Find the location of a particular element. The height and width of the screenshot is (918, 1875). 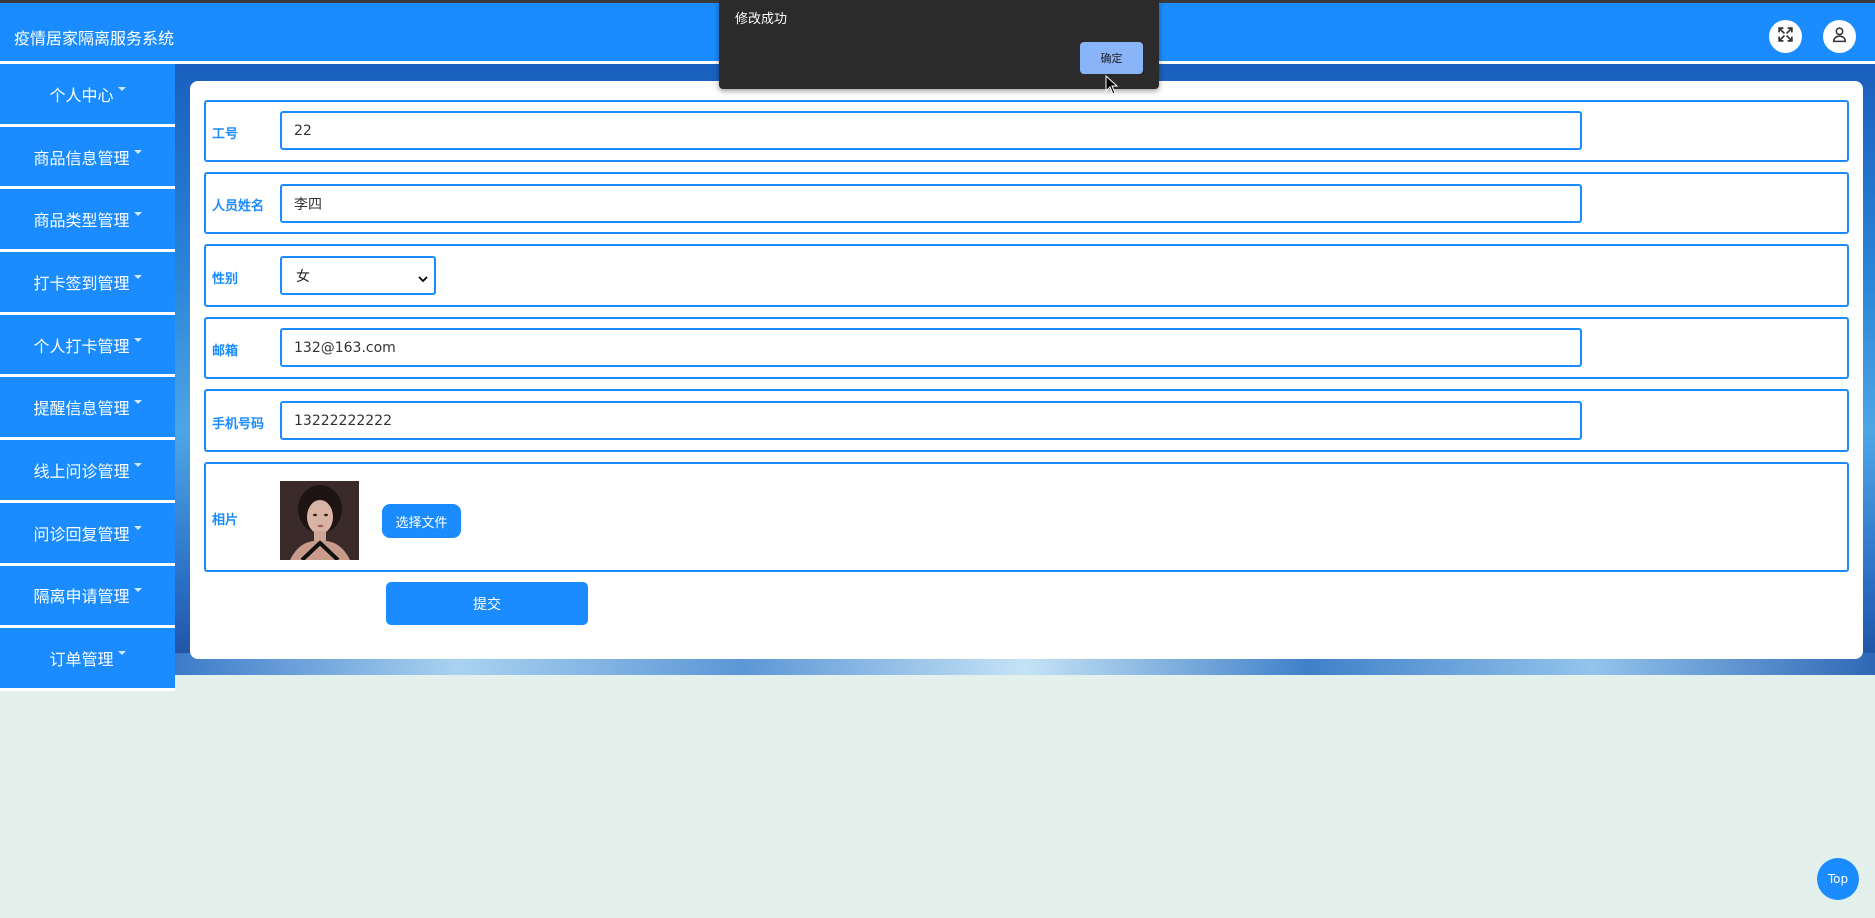

alert-ok-button: 确定 is located at coordinates (1111, 58).